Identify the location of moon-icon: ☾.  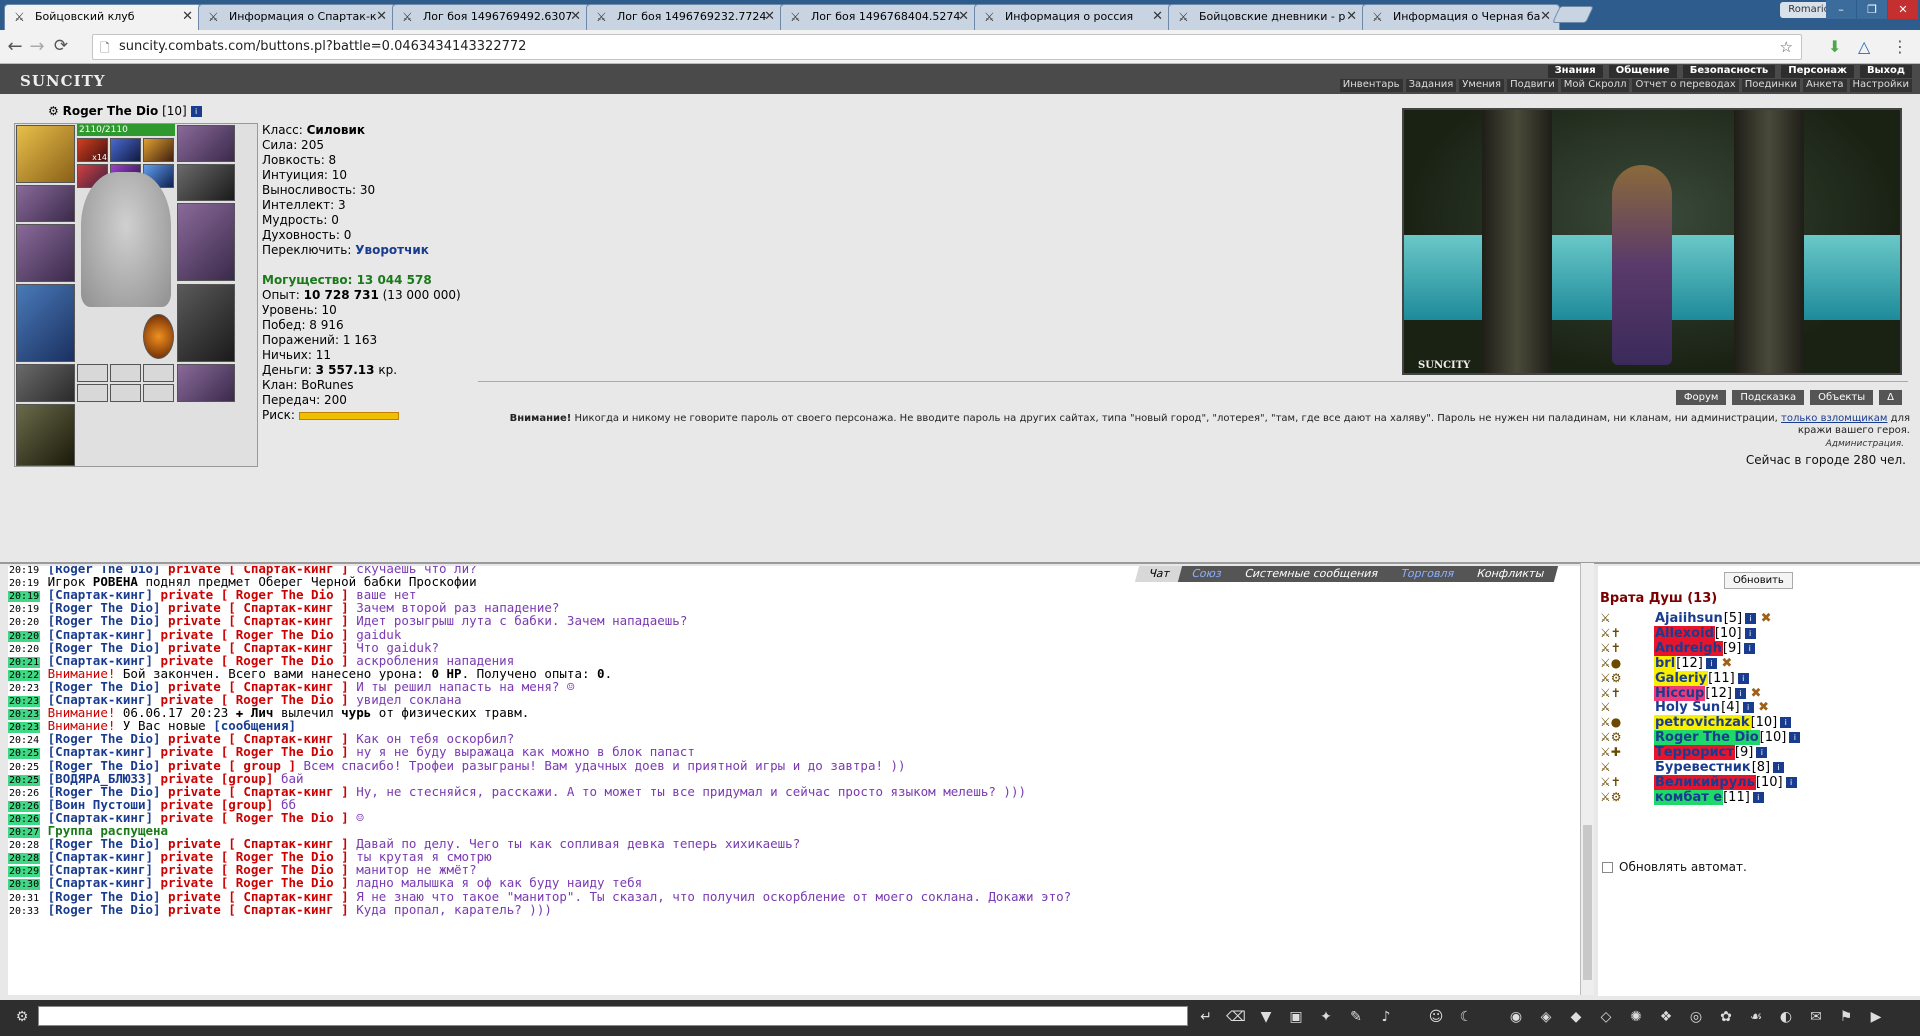
(1466, 1017).